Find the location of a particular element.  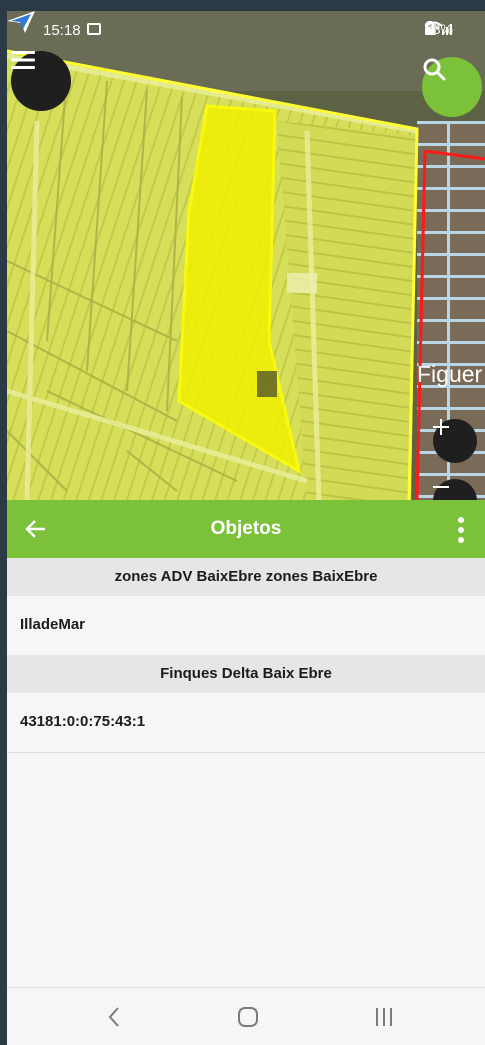

section-header: Finques Delta Baix Ebre is located at coordinates (246, 674).